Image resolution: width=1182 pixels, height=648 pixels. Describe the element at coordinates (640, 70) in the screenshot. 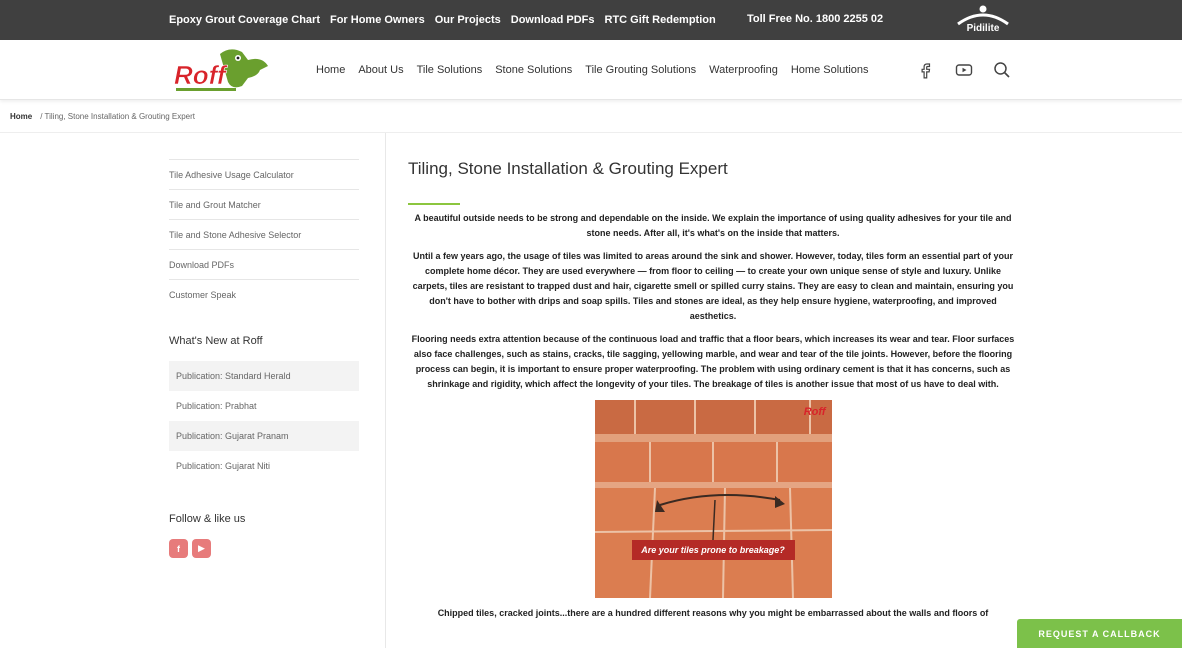

I see `nav-tile-grouting-solutions: Tile Grouting Solutions` at that location.